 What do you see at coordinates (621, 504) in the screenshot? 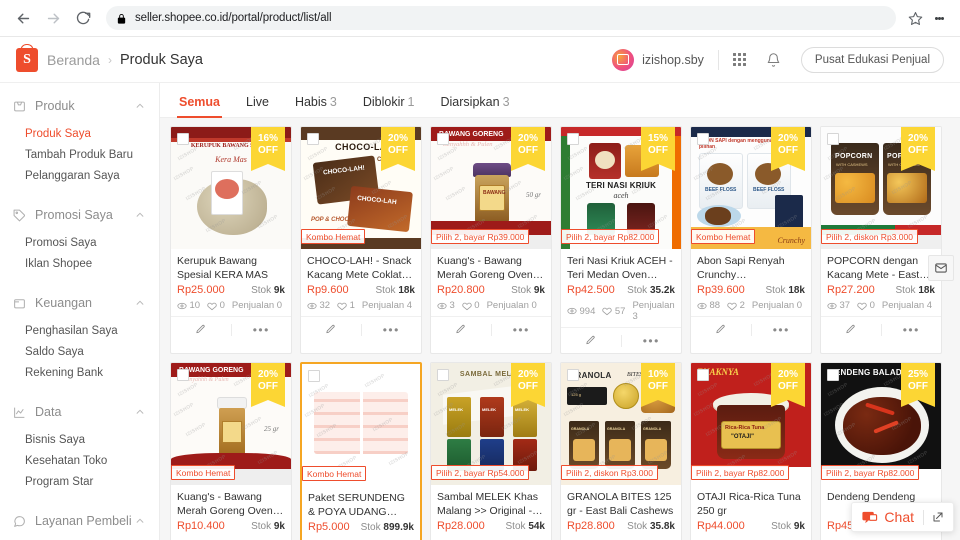
I see `product-title: GRANOLA BITES 125 gr - East Bali Cashews` at bounding box center [621, 504].